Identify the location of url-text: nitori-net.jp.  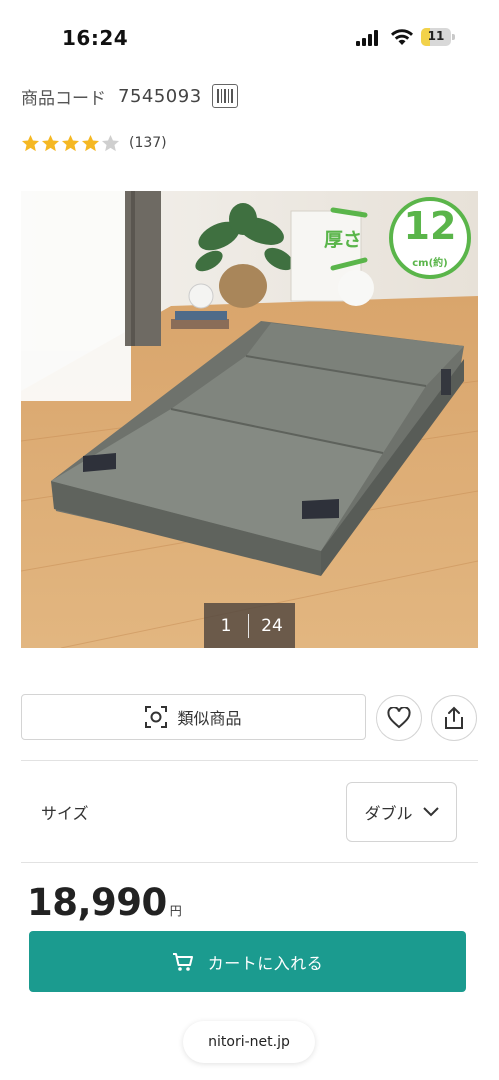
(249, 1042).